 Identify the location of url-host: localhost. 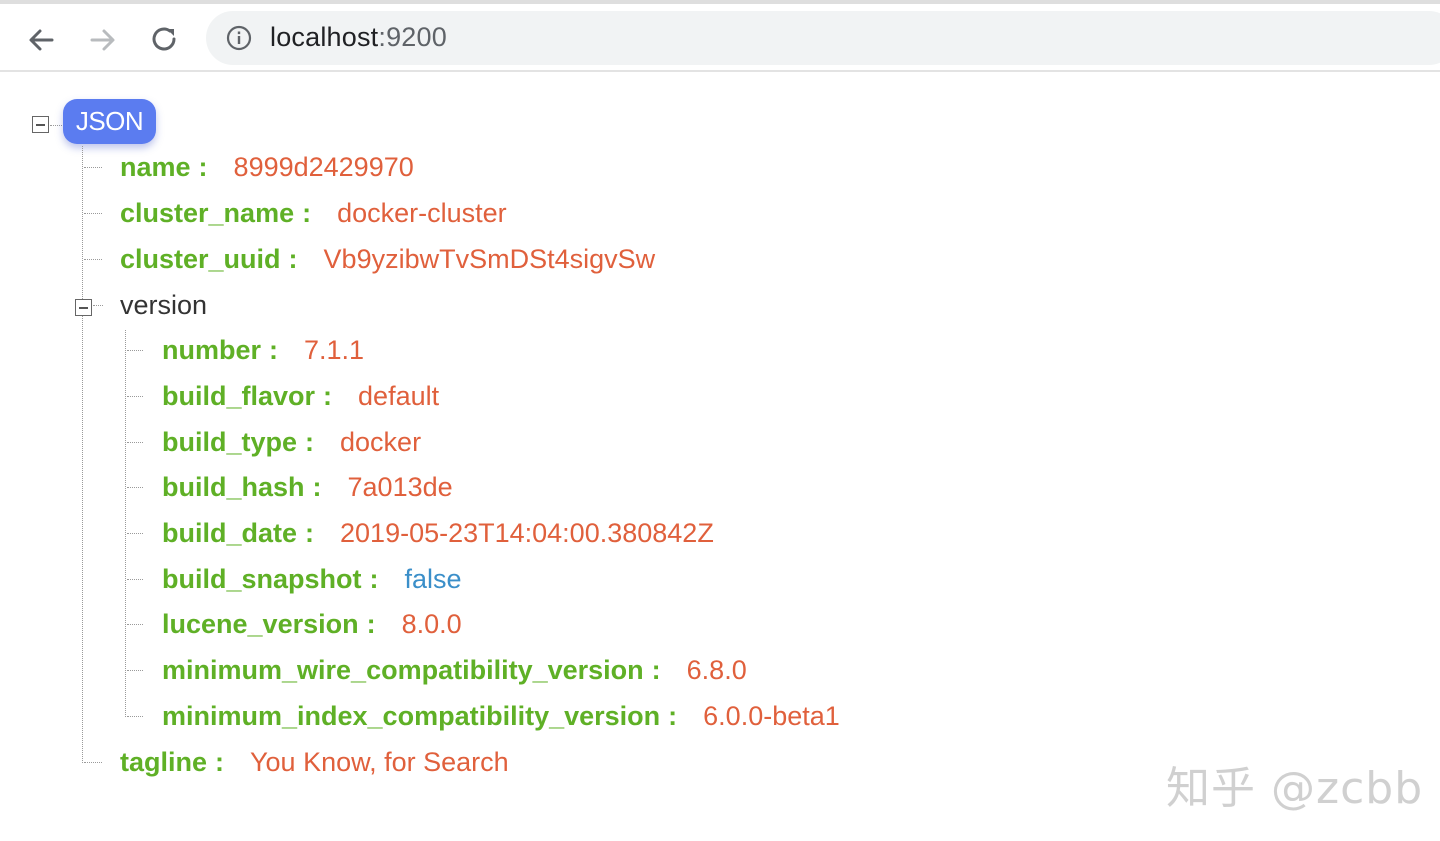
(324, 37).